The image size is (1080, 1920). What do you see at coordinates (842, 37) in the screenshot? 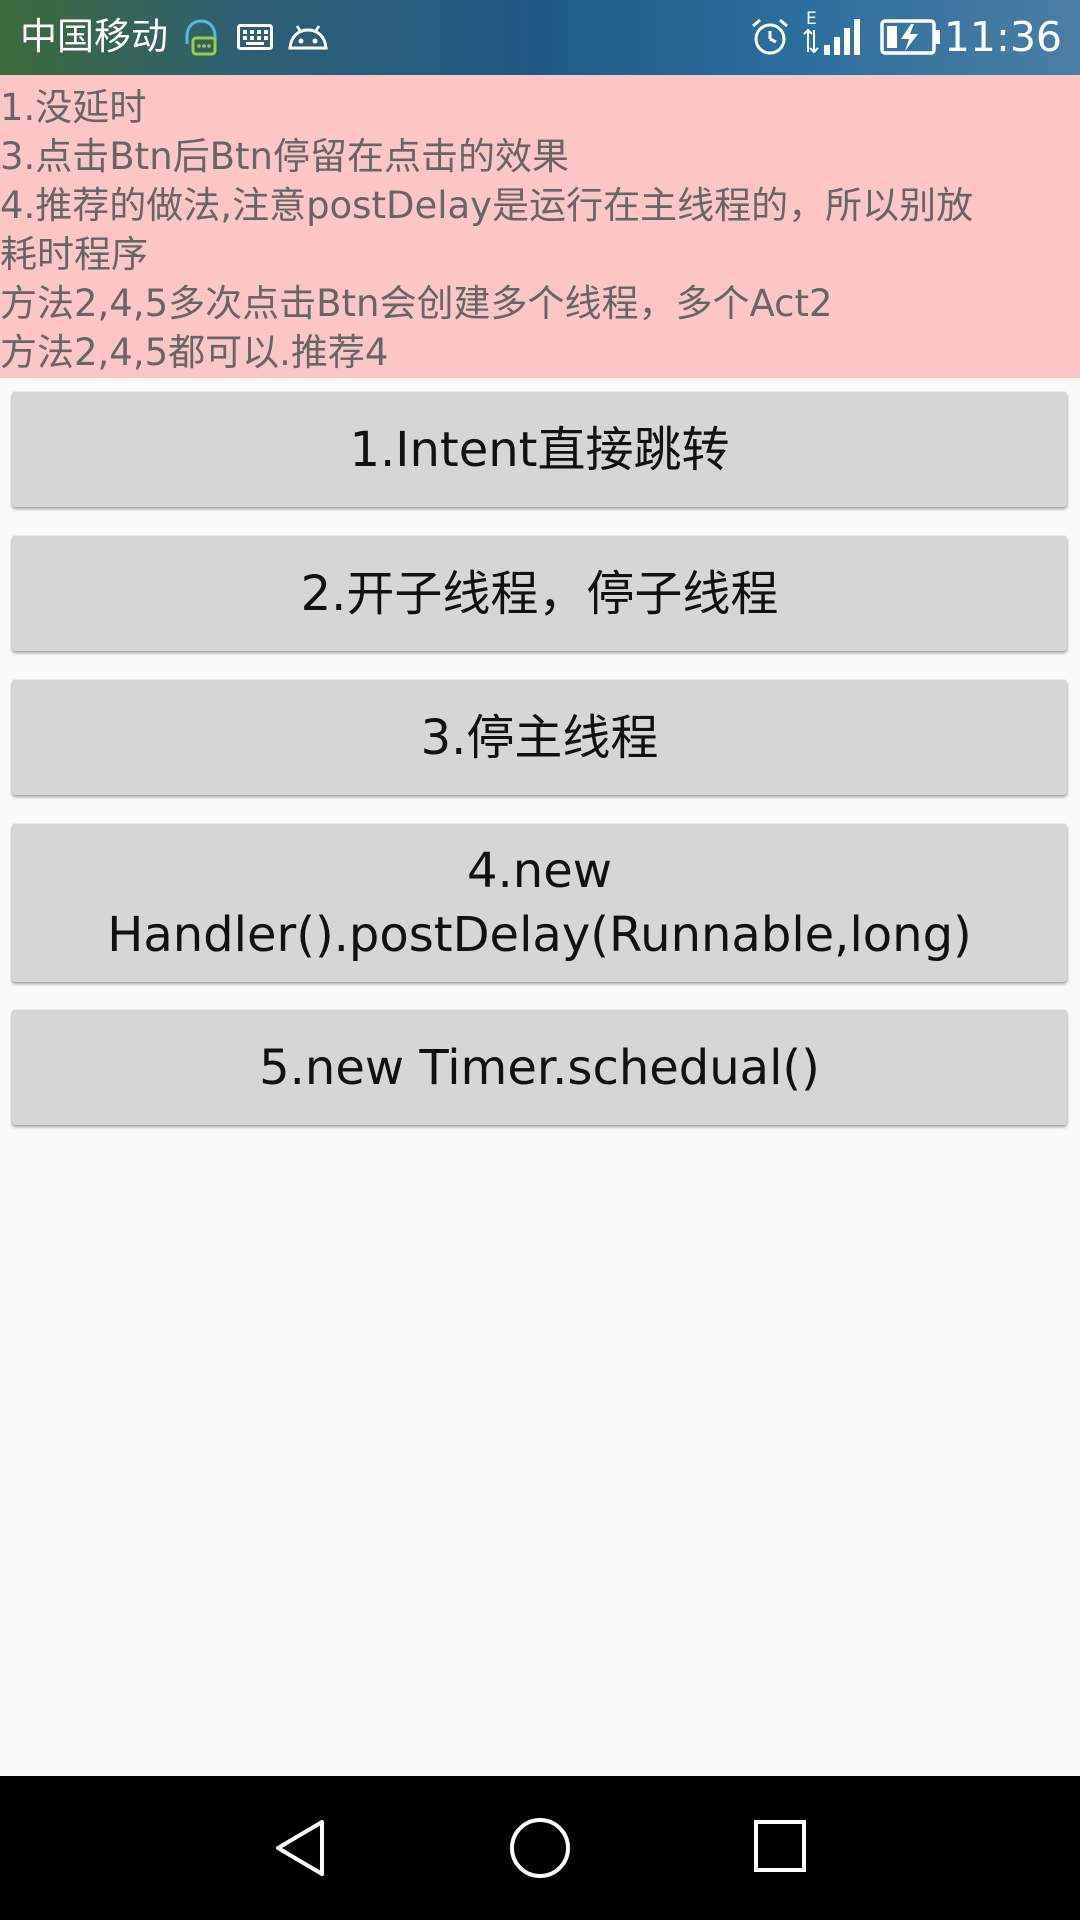
I see `signal-icon` at bounding box center [842, 37].